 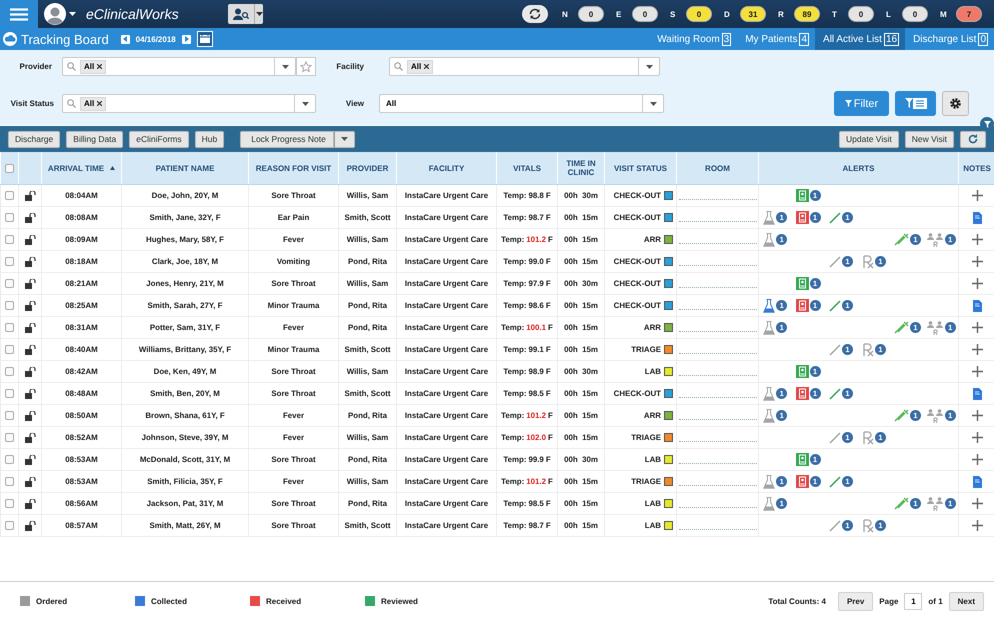 What do you see at coordinates (344, 139) in the screenshot?
I see `dropdown-button` at bounding box center [344, 139].